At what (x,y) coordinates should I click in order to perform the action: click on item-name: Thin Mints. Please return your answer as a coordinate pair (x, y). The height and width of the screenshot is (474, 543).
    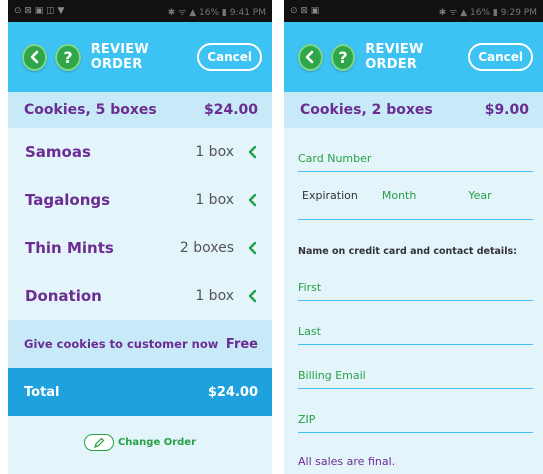
    Looking at the image, I should click on (69, 248).